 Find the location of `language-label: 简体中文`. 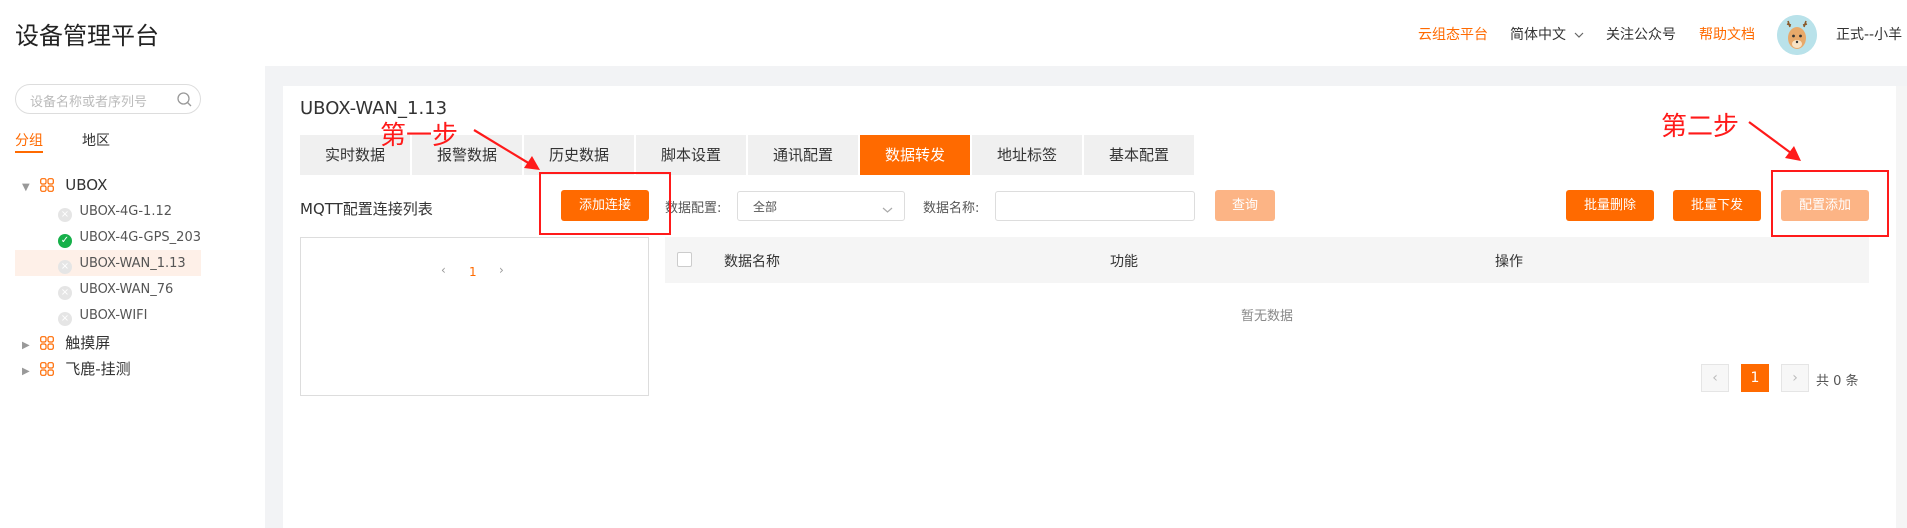

language-label: 简体中文 is located at coordinates (1538, 35).